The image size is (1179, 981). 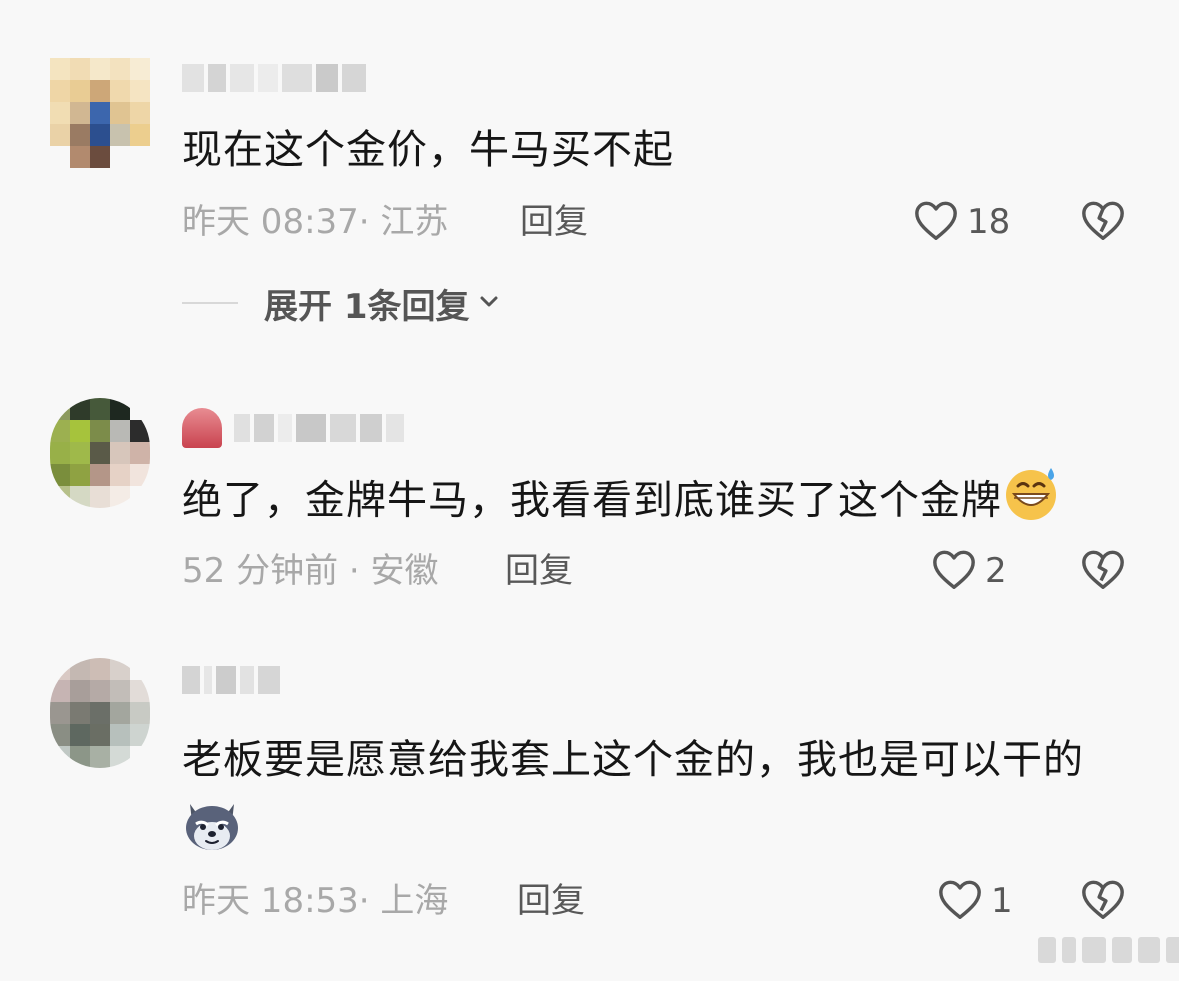 What do you see at coordinates (212, 836) in the screenshot?
I see `wolf-face-emoji` at bounding box center [212, 836].